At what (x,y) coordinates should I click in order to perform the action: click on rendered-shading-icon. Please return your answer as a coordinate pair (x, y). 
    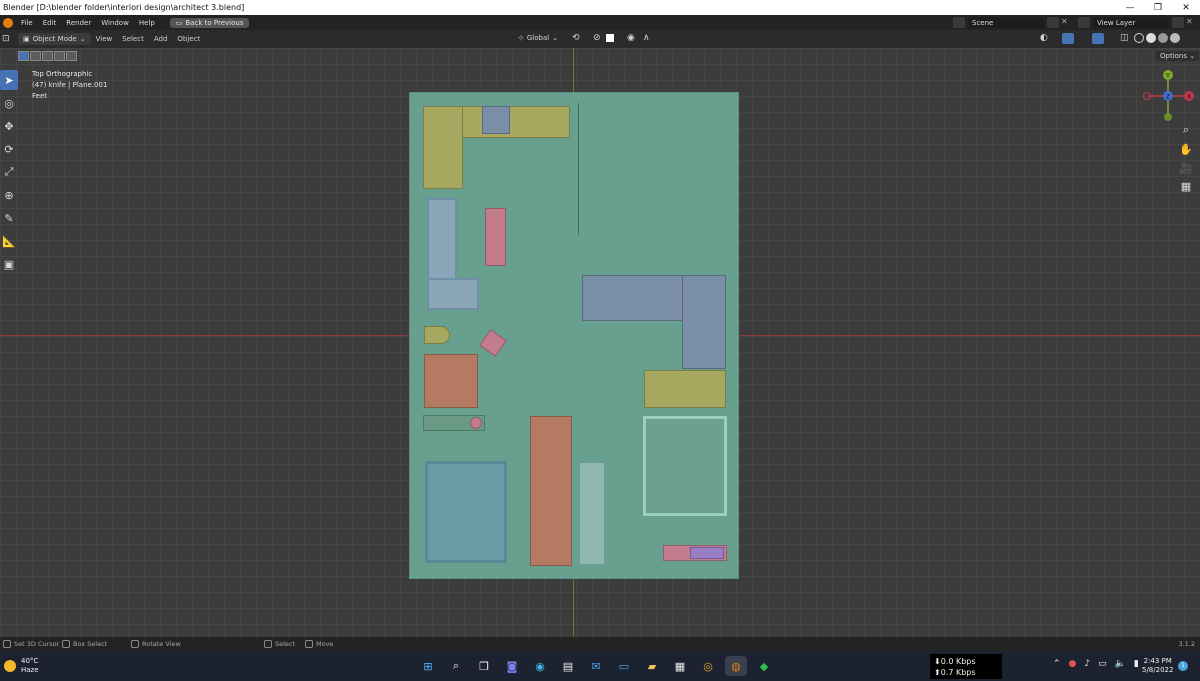
    Looking at the image, I should click on (1175, 38).